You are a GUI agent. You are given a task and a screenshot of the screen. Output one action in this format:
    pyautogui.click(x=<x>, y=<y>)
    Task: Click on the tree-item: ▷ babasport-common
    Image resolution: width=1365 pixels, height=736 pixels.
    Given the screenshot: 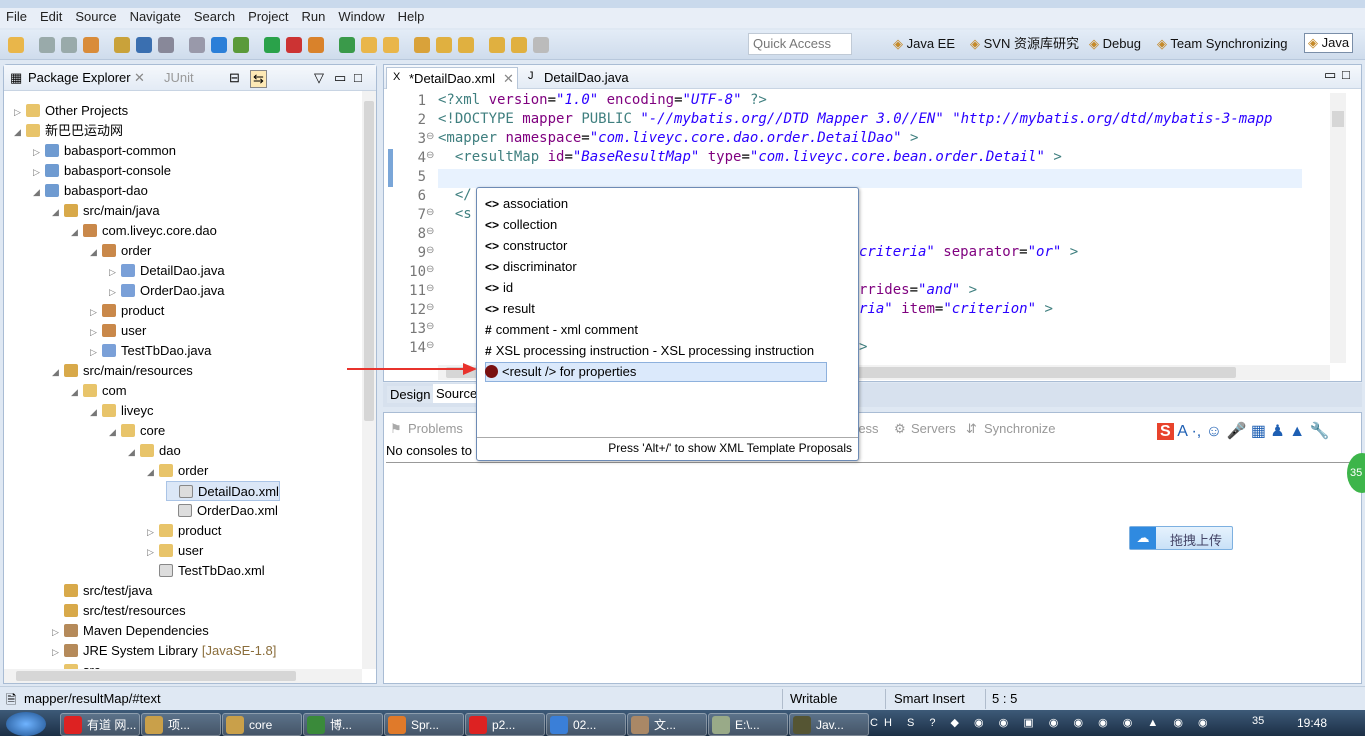 What is the action you would take?
    pyautogui.click(x=104, y=151)
    